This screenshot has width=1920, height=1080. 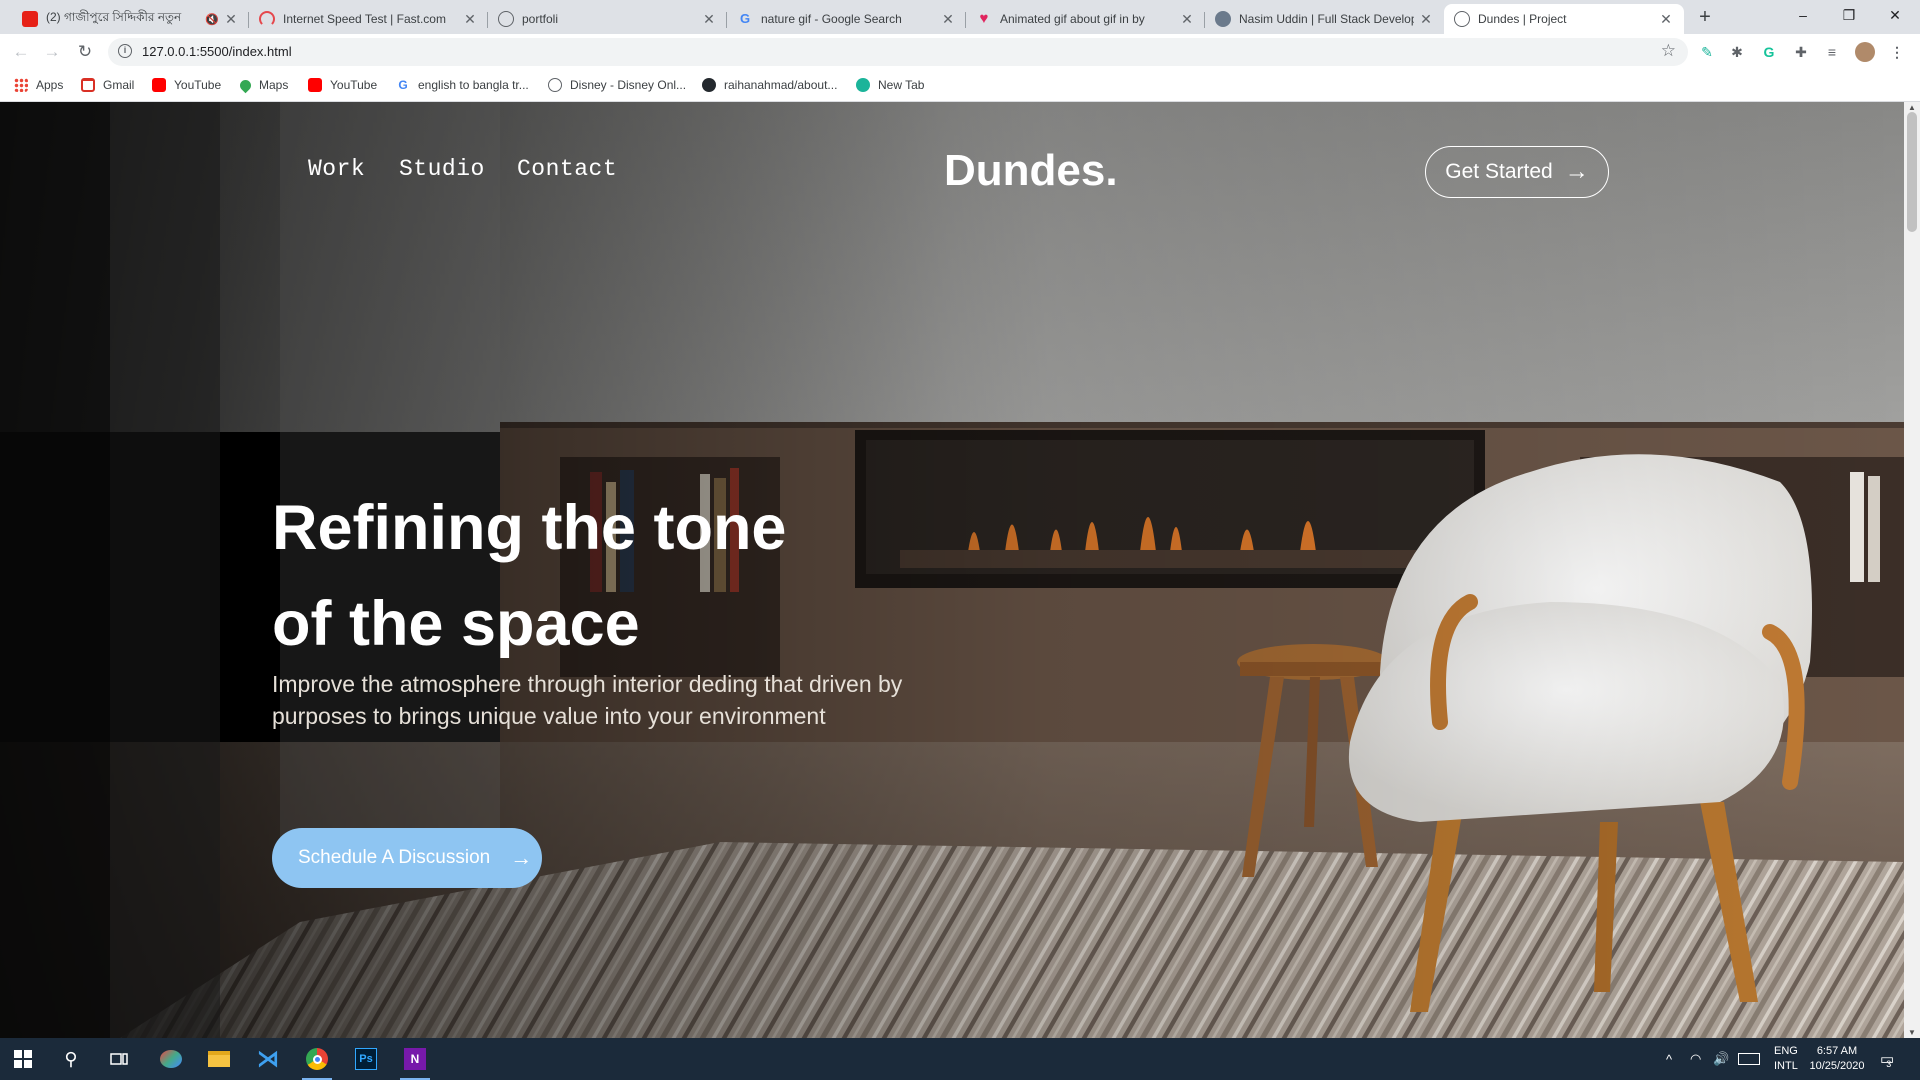 What do you see at coordinates (1721, 1059) in the screenshot?
I see `volume-icon: 🔊` at bounding box center [1721, 1059].